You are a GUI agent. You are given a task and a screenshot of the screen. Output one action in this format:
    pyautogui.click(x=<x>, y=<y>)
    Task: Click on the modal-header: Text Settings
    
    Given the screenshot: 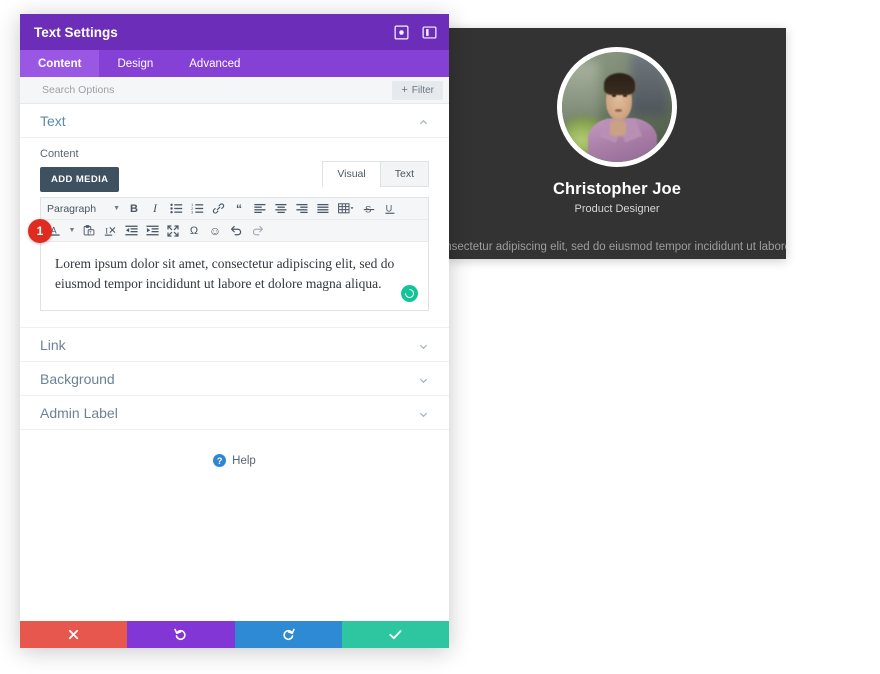 What is the action you would take?
    pyautogui.click(x=234, y=32)
    